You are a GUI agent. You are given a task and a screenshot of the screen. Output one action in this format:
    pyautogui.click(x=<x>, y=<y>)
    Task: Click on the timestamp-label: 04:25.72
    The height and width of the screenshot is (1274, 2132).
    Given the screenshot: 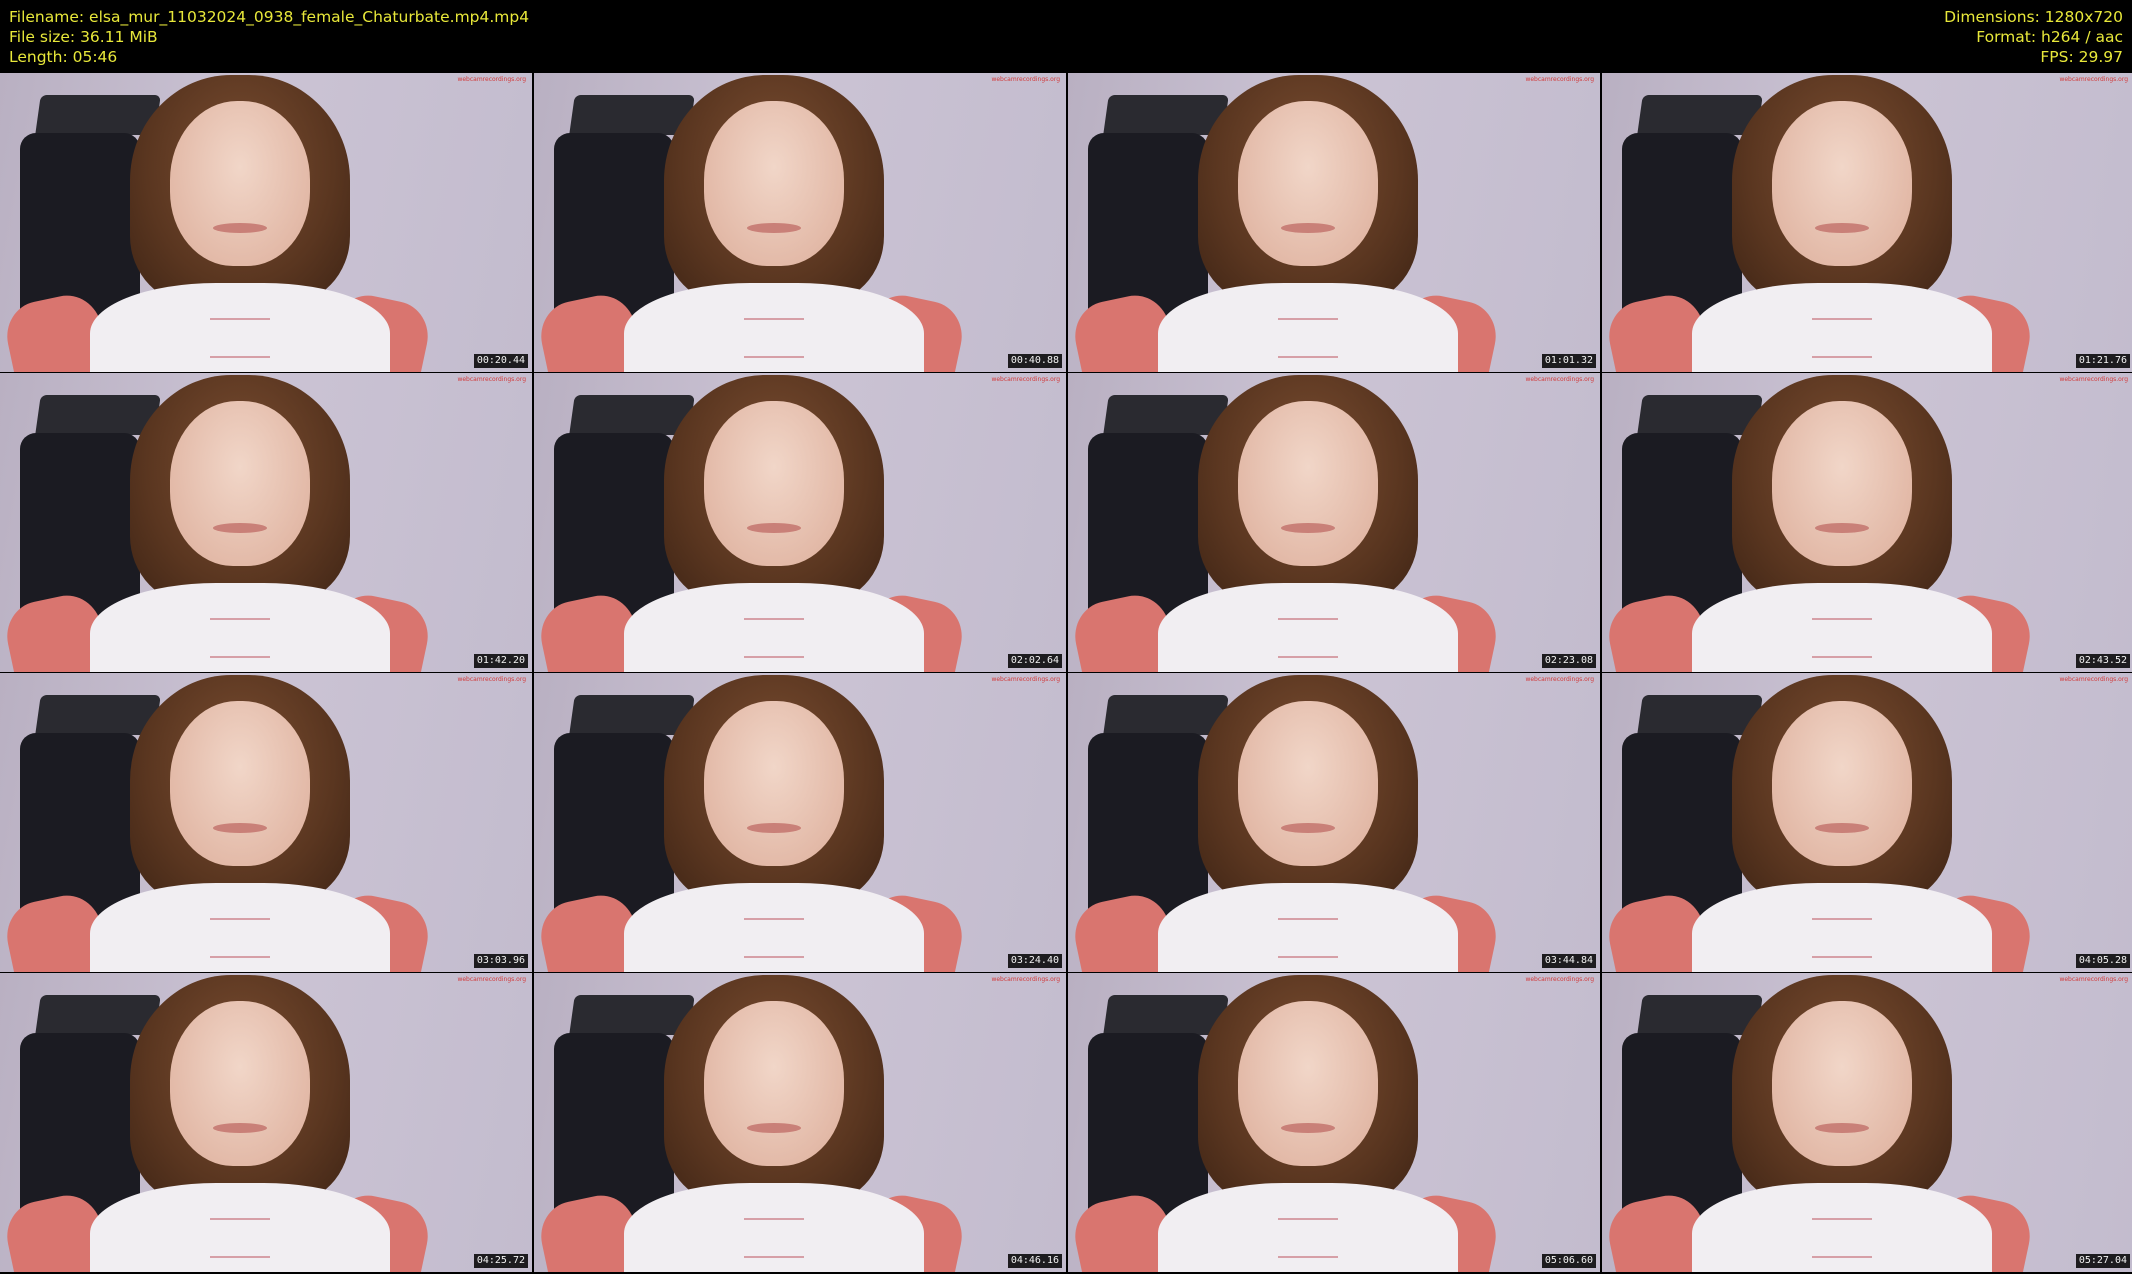 What is the action you would take?
    pyautogui.click(x=500, y=1261)
    